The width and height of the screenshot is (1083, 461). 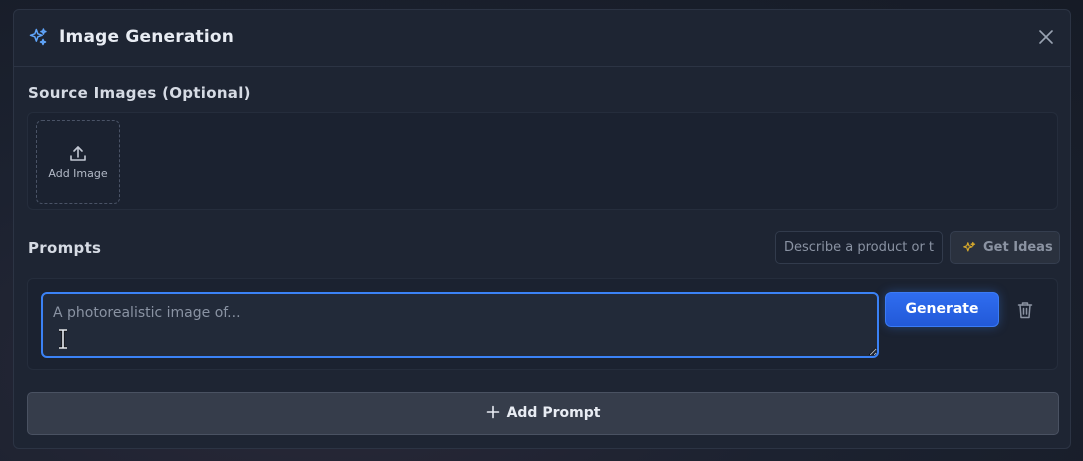 I want to click on add-image-label: Add Image, so click(x=78, y=173).